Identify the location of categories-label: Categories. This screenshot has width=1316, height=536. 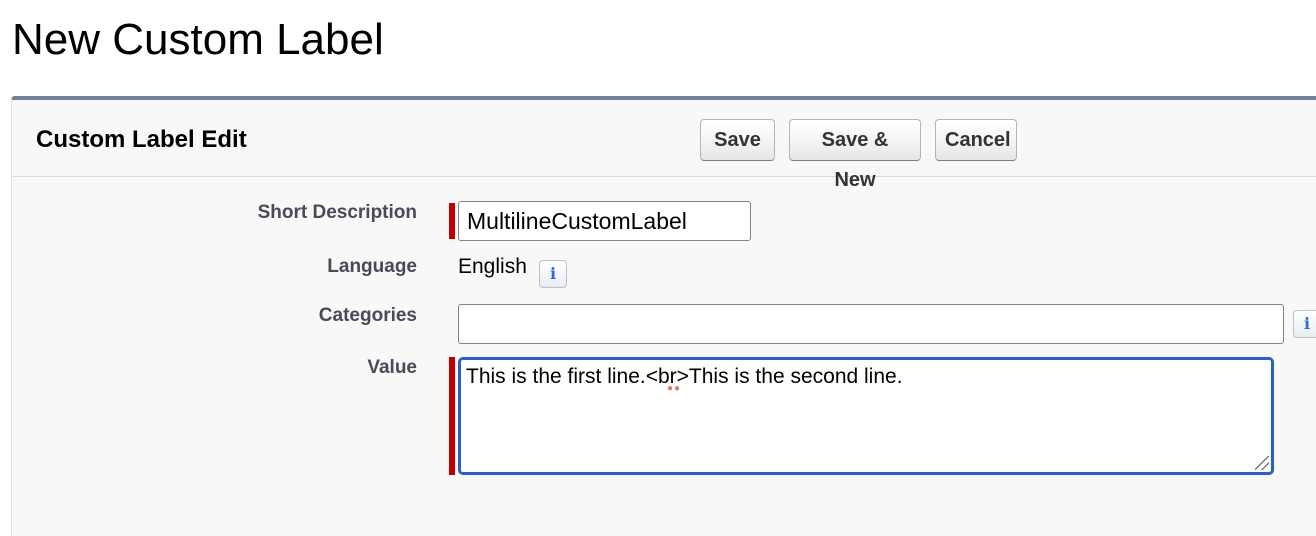
(367, 315).